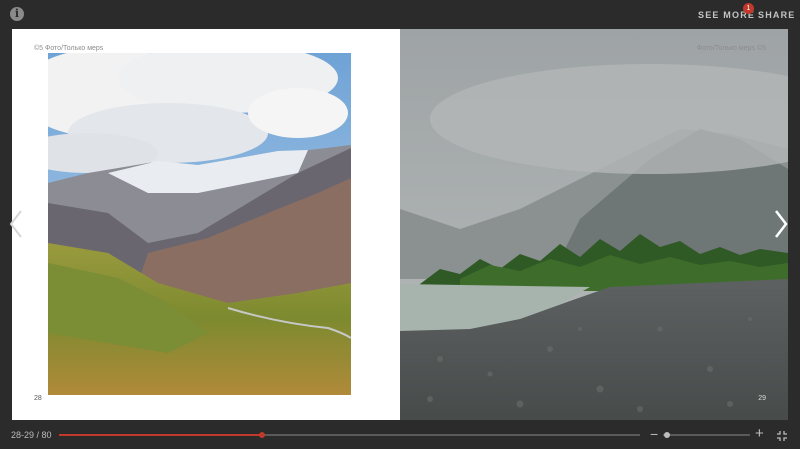  Describe the element at coordinates (400, 14) in the screenshot. I see `top-bar: i SEE MORE 1 SHARE` at that location.